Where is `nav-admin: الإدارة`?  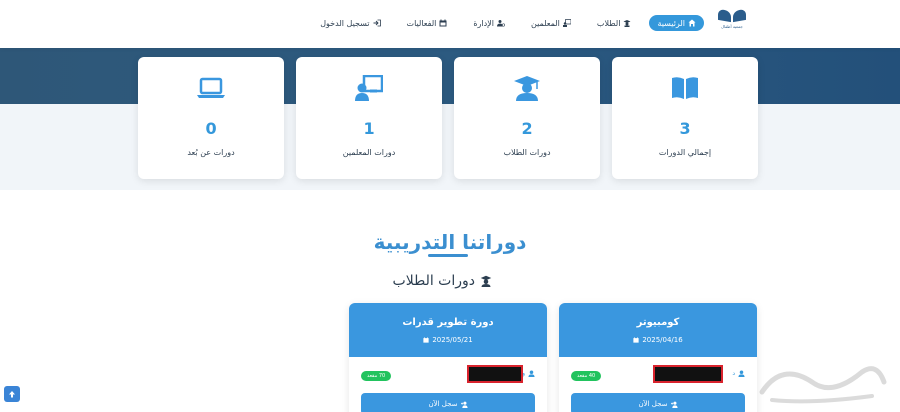 nav-admin: الإدارة is located at coordinates (489, 23).